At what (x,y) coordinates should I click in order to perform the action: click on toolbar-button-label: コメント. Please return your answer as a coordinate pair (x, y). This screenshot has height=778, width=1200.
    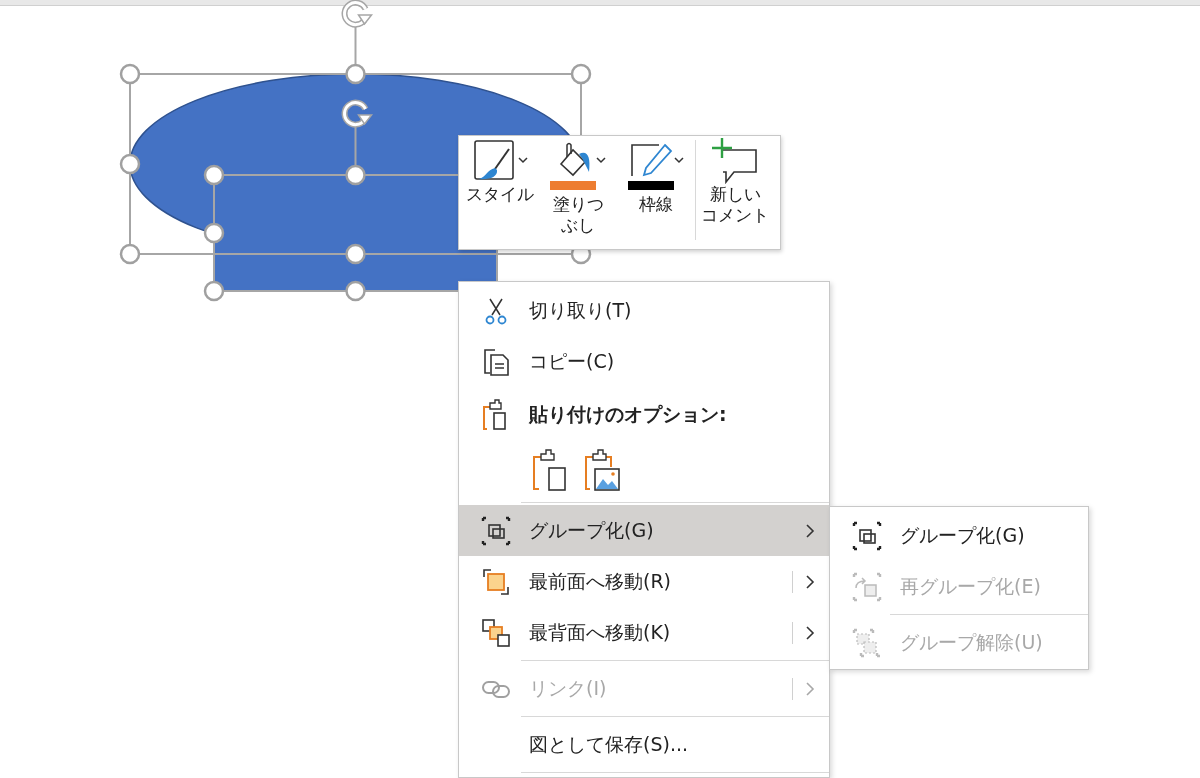
    Looking at the image, I should click on (735, 215).